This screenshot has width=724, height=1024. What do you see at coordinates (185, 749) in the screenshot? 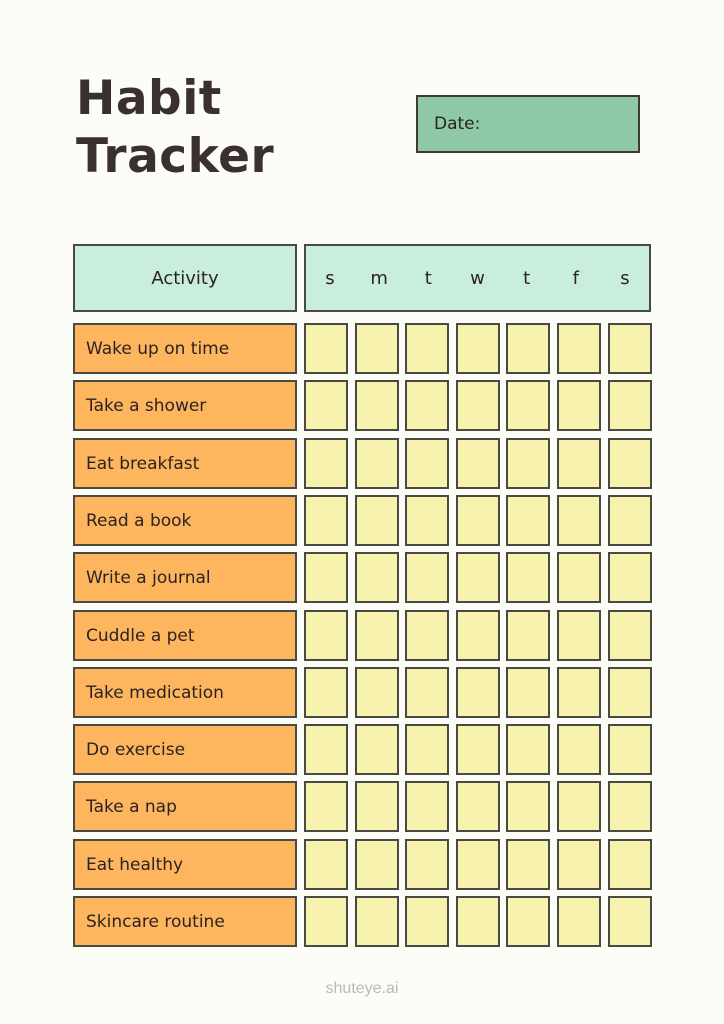
I see `activity-label: Do exercise` at bounding box center [185, 749].